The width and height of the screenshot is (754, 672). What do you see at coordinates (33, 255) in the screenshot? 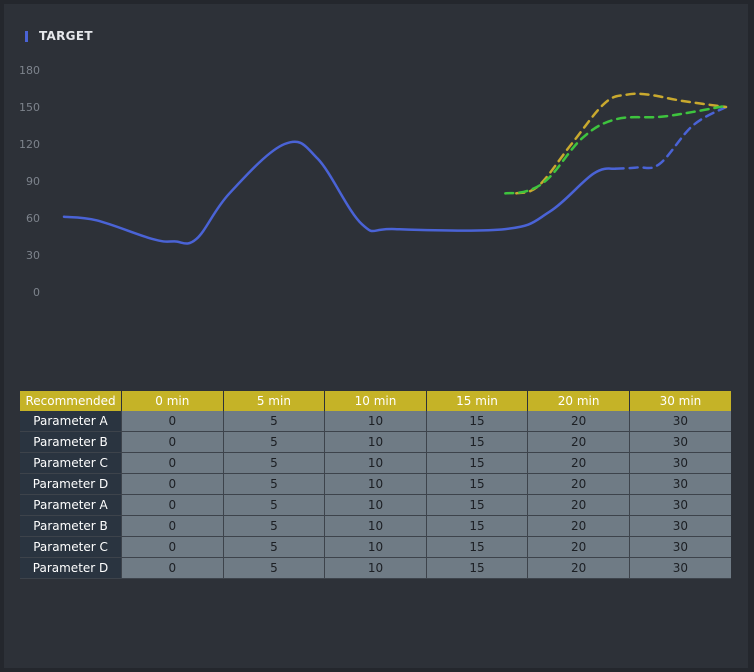
I see `y-tick-label: 30` at bounding box center [33, 255].